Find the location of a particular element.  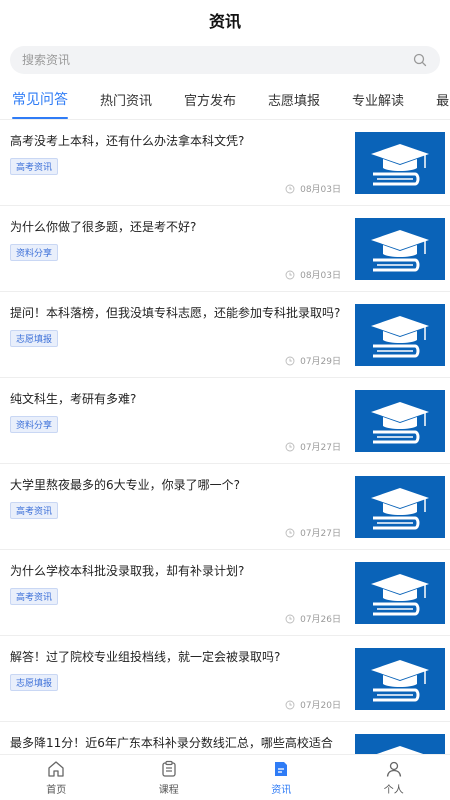

home-icon is located at coordinates (56, 769).